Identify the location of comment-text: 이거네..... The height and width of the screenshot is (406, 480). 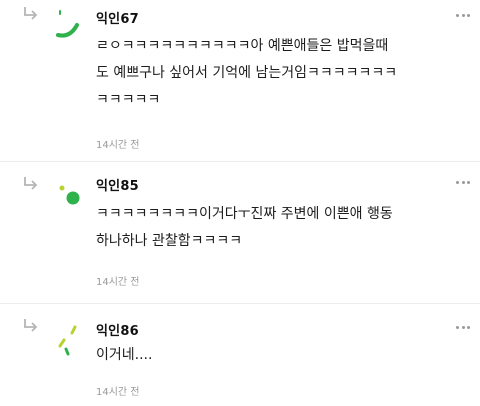
(124, 355).